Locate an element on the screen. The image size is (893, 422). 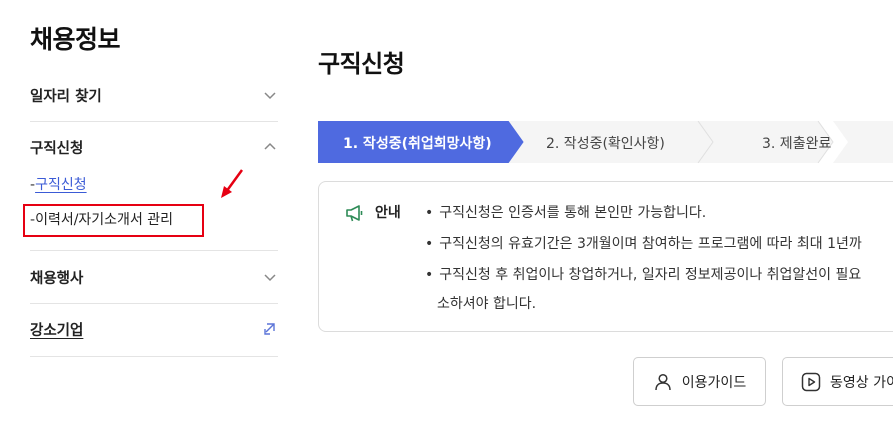
notice-item-continued: 소하셔야 합니다. is located at coordinates (486, 303).